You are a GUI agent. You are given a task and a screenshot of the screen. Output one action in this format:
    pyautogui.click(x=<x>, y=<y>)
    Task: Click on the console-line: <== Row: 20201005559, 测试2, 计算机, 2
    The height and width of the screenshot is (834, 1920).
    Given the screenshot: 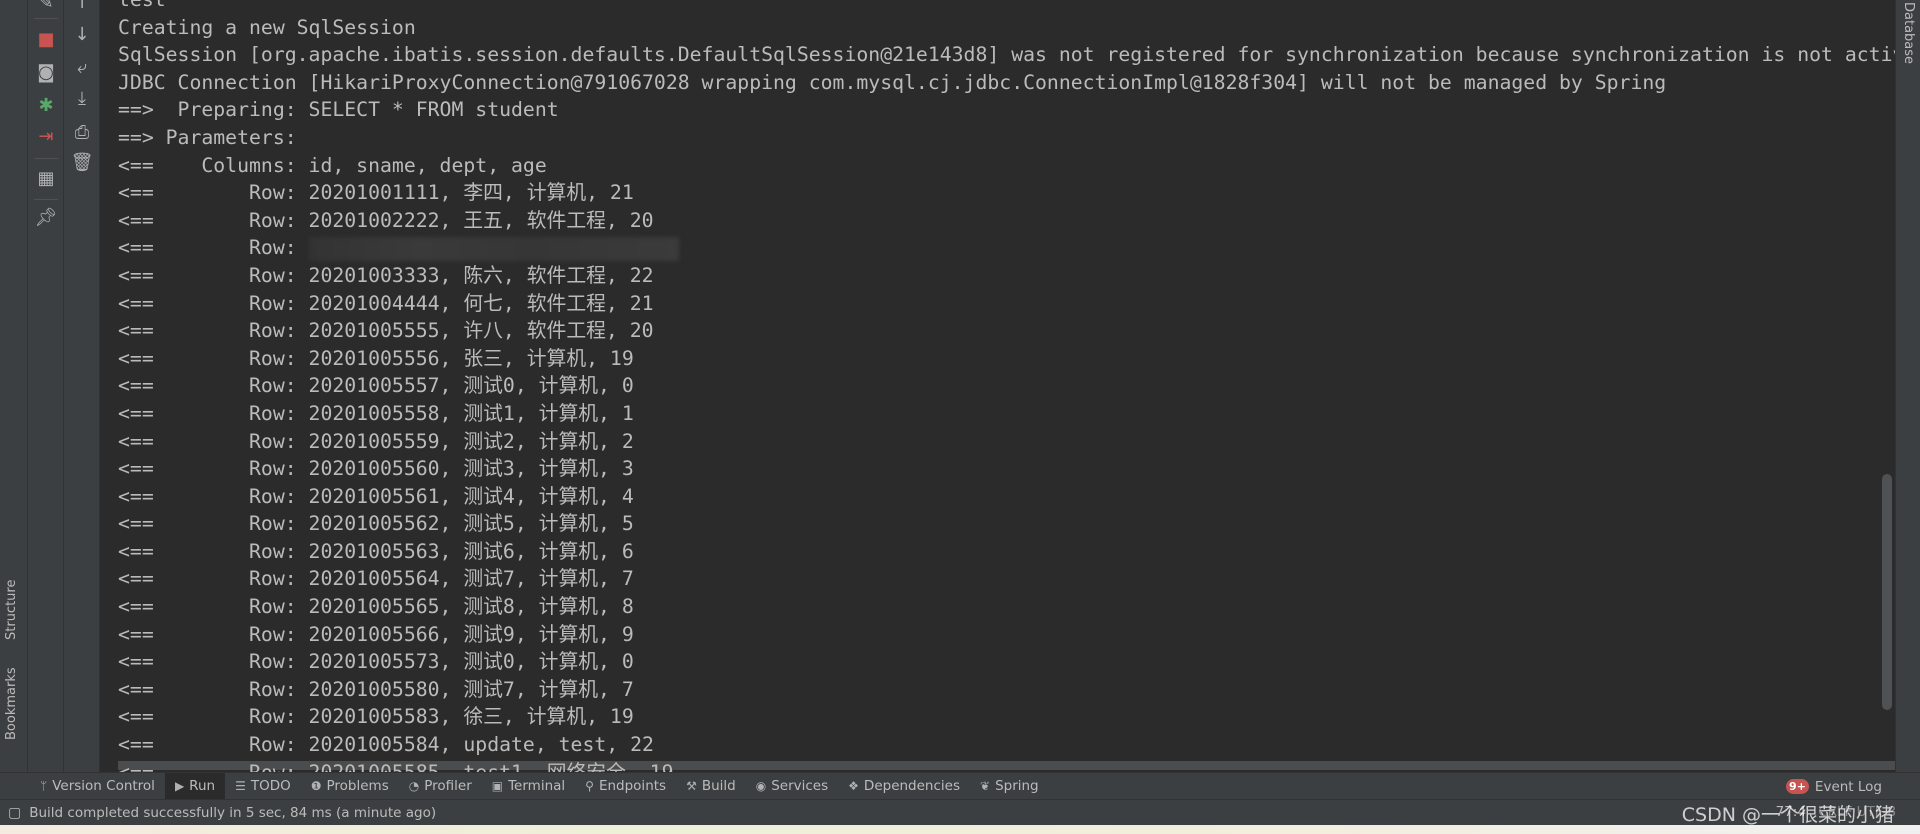 What is the action you would take?
    pyautogui.click(x=376, y=441)
    